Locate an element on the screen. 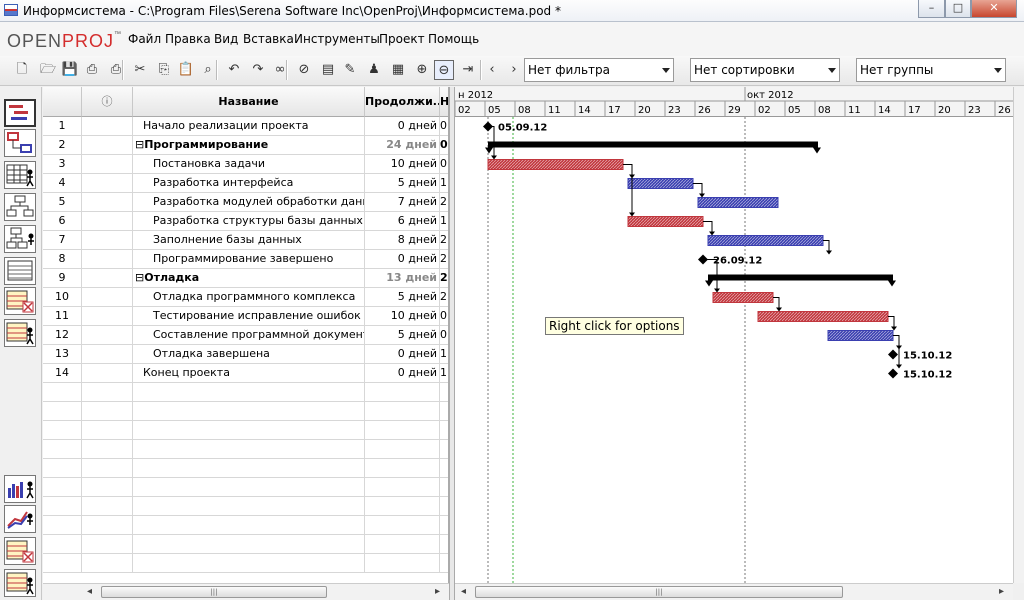  project-view-button is located at coordinates (20, 333).